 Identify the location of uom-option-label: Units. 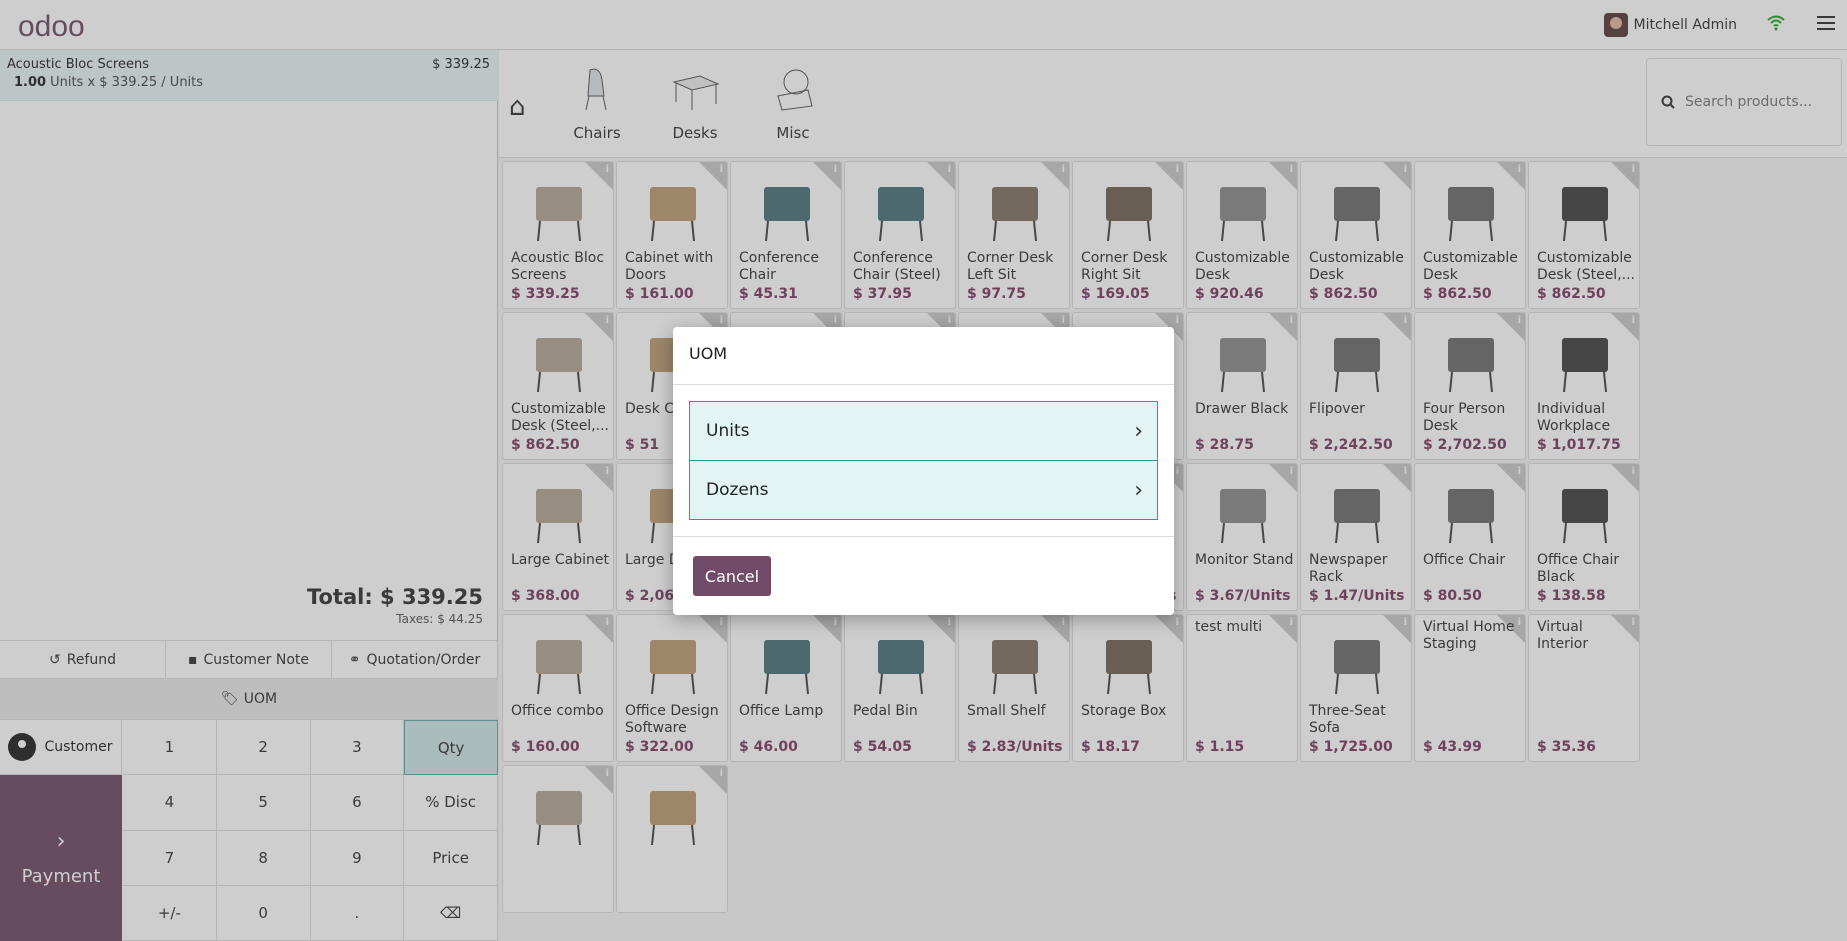
(728, 431).